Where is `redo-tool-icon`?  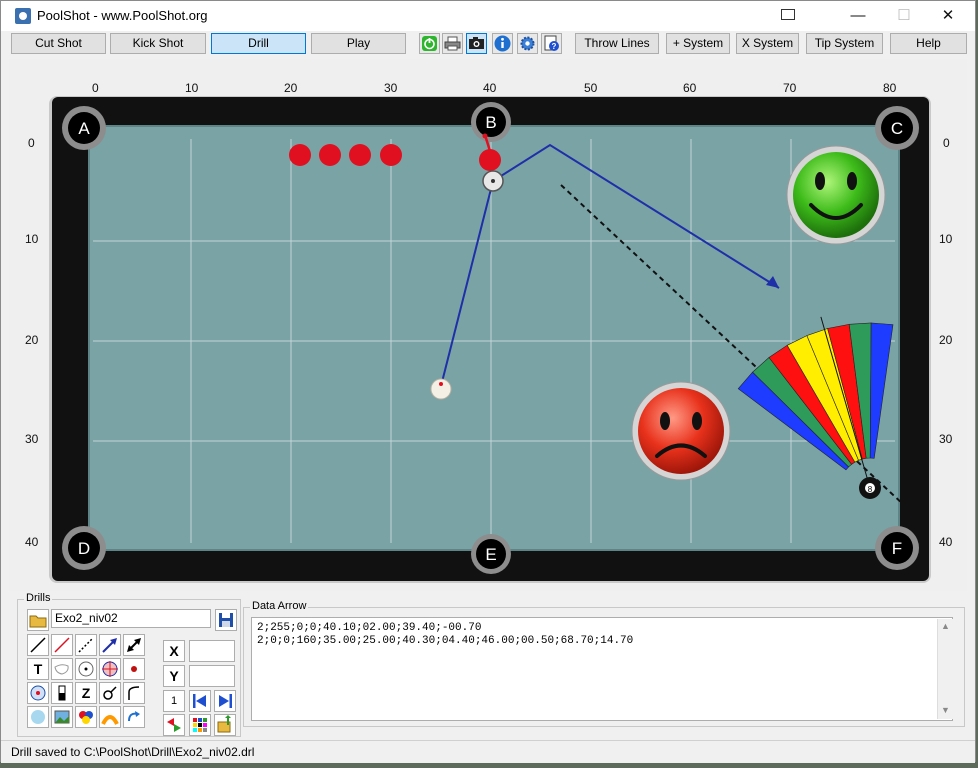
redo-tool-icon is located at coordinates (134, 717).